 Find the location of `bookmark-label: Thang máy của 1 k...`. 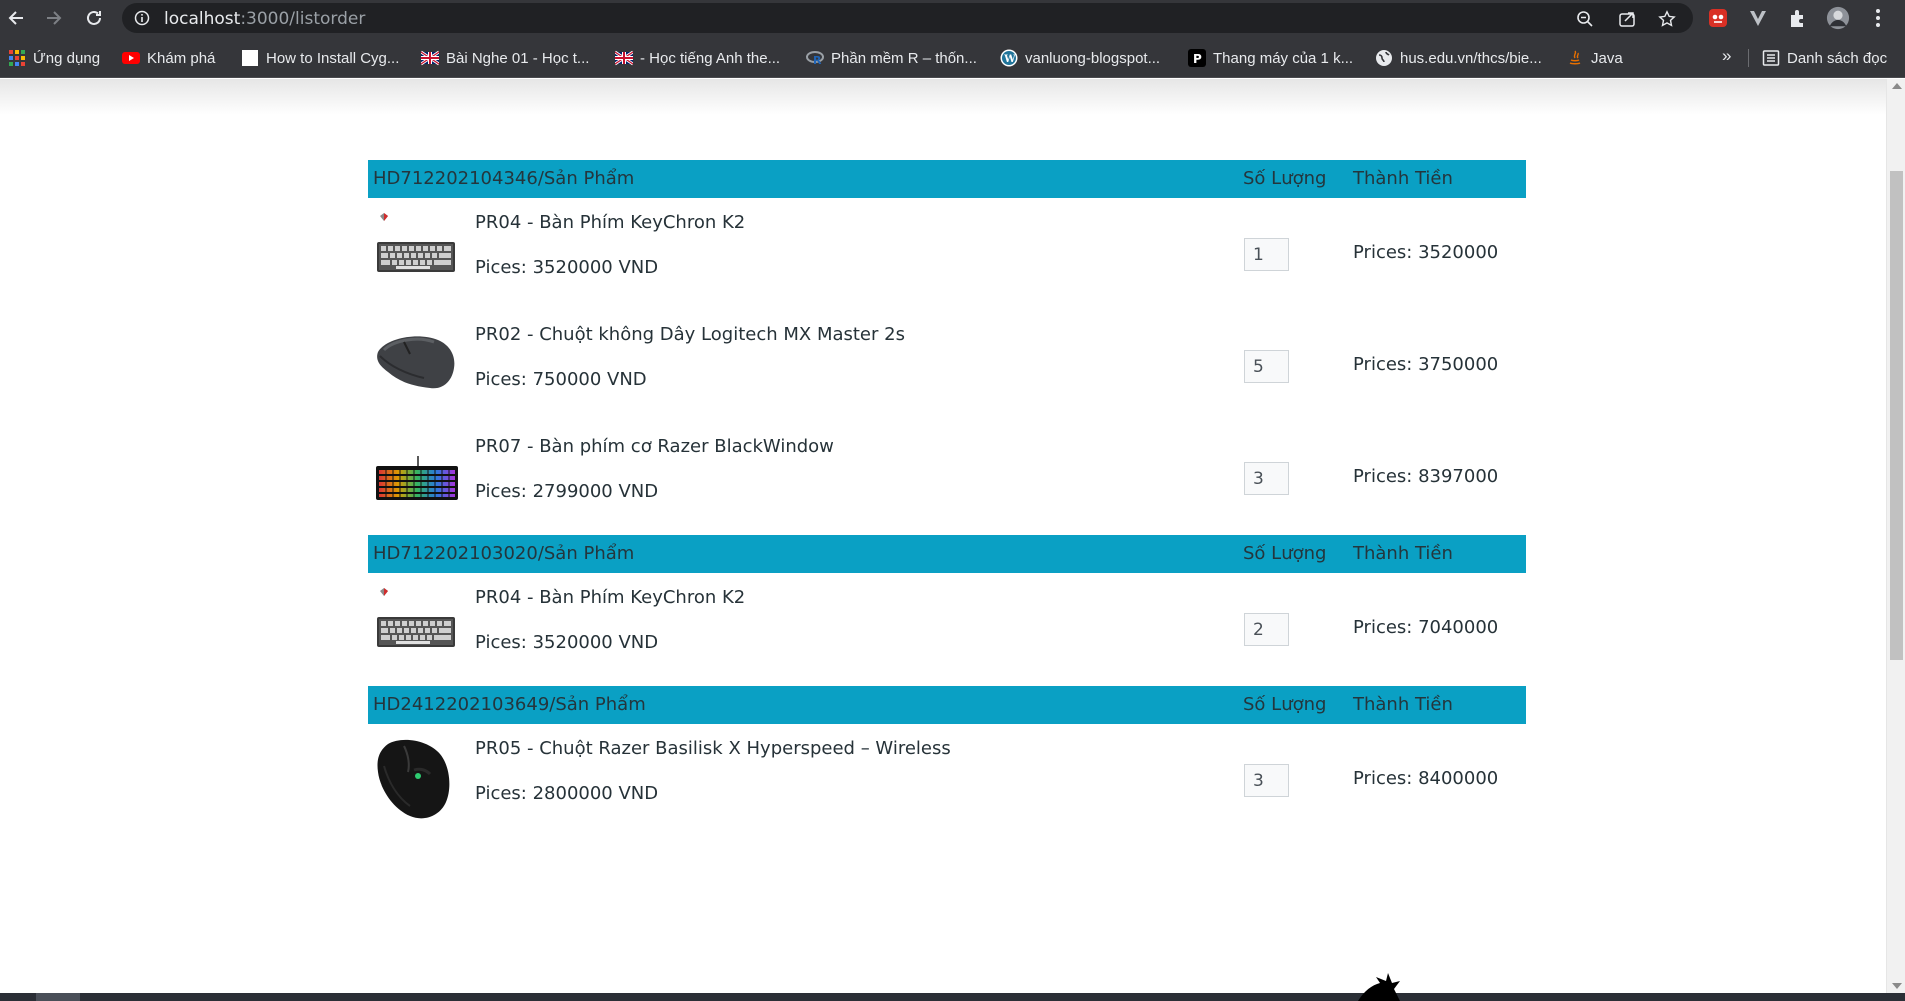

bookmark-label: Thang máy của 1 k... is located at coordinates (1283, 58).